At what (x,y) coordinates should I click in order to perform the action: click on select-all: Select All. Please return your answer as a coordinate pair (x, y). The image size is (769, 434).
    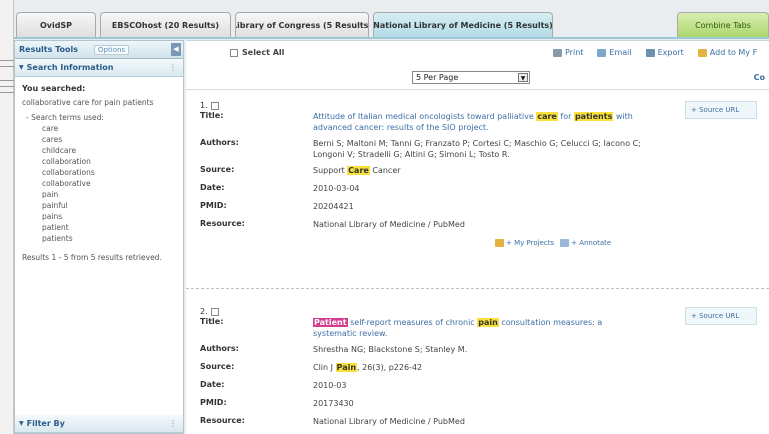
    Looking at the image, I should click on (257, 52).